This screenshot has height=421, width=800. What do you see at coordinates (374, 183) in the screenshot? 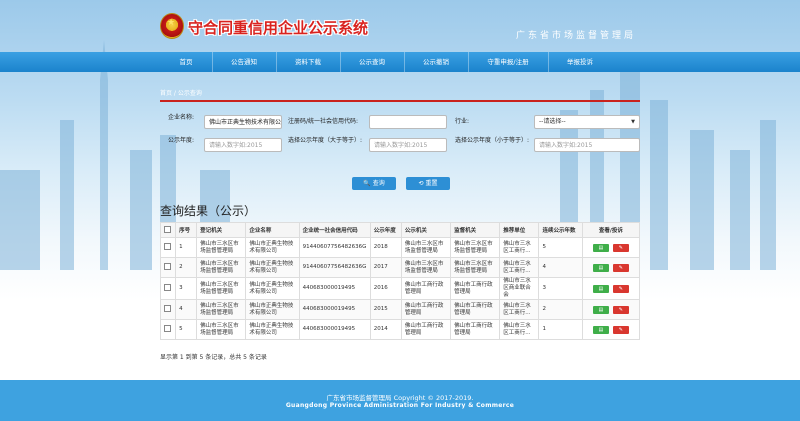
I see `search-button: 🔍 查询` at bounding box center [374, 183].